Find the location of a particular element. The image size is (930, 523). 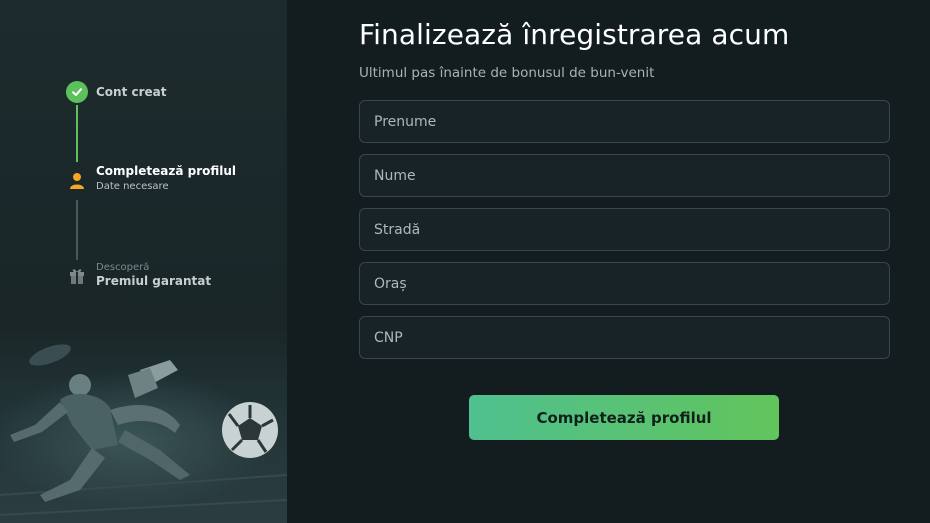

city-field is located at coordinates (624, 283).